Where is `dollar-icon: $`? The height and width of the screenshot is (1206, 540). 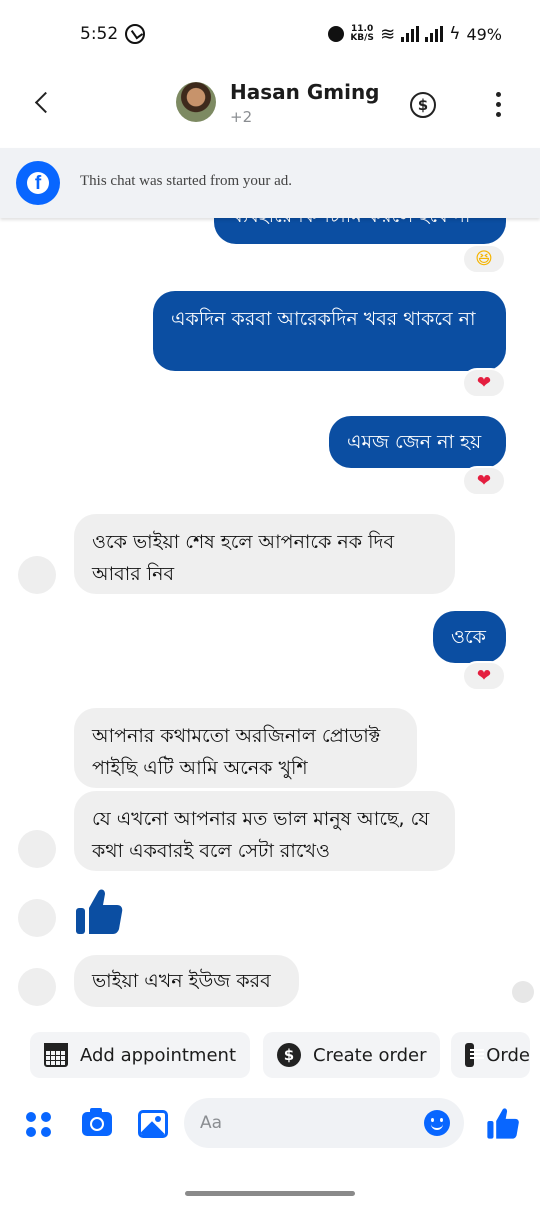
dollar-icon: $ is located at coordinates (423, 105).